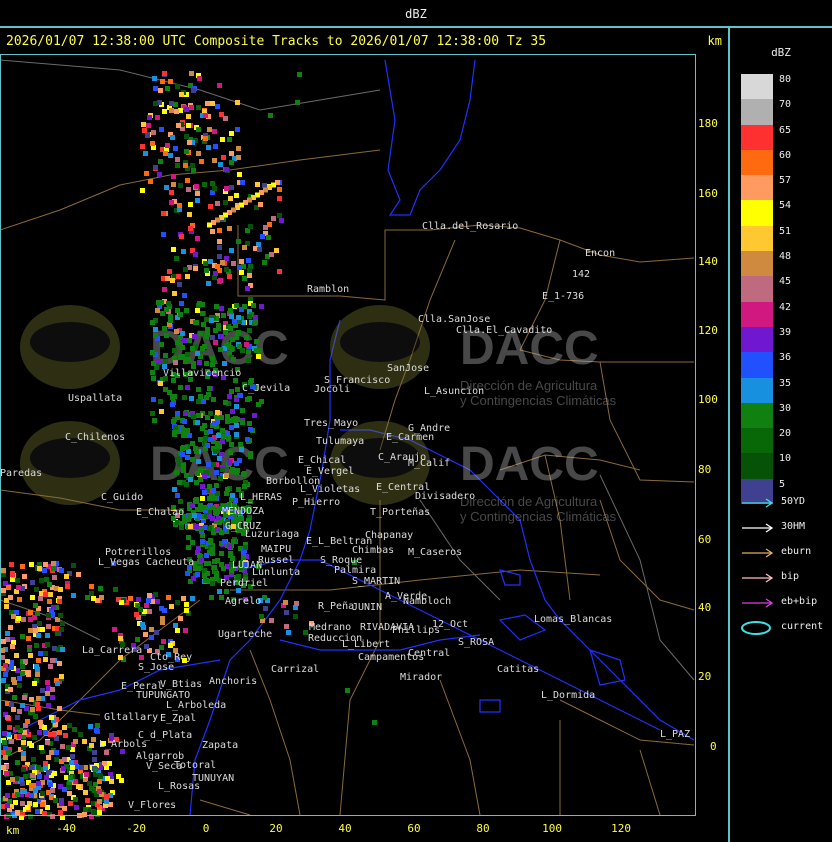  Describe the element at coordinates (790, 576) in the screenshot. I see `track-label: bip` at that location.